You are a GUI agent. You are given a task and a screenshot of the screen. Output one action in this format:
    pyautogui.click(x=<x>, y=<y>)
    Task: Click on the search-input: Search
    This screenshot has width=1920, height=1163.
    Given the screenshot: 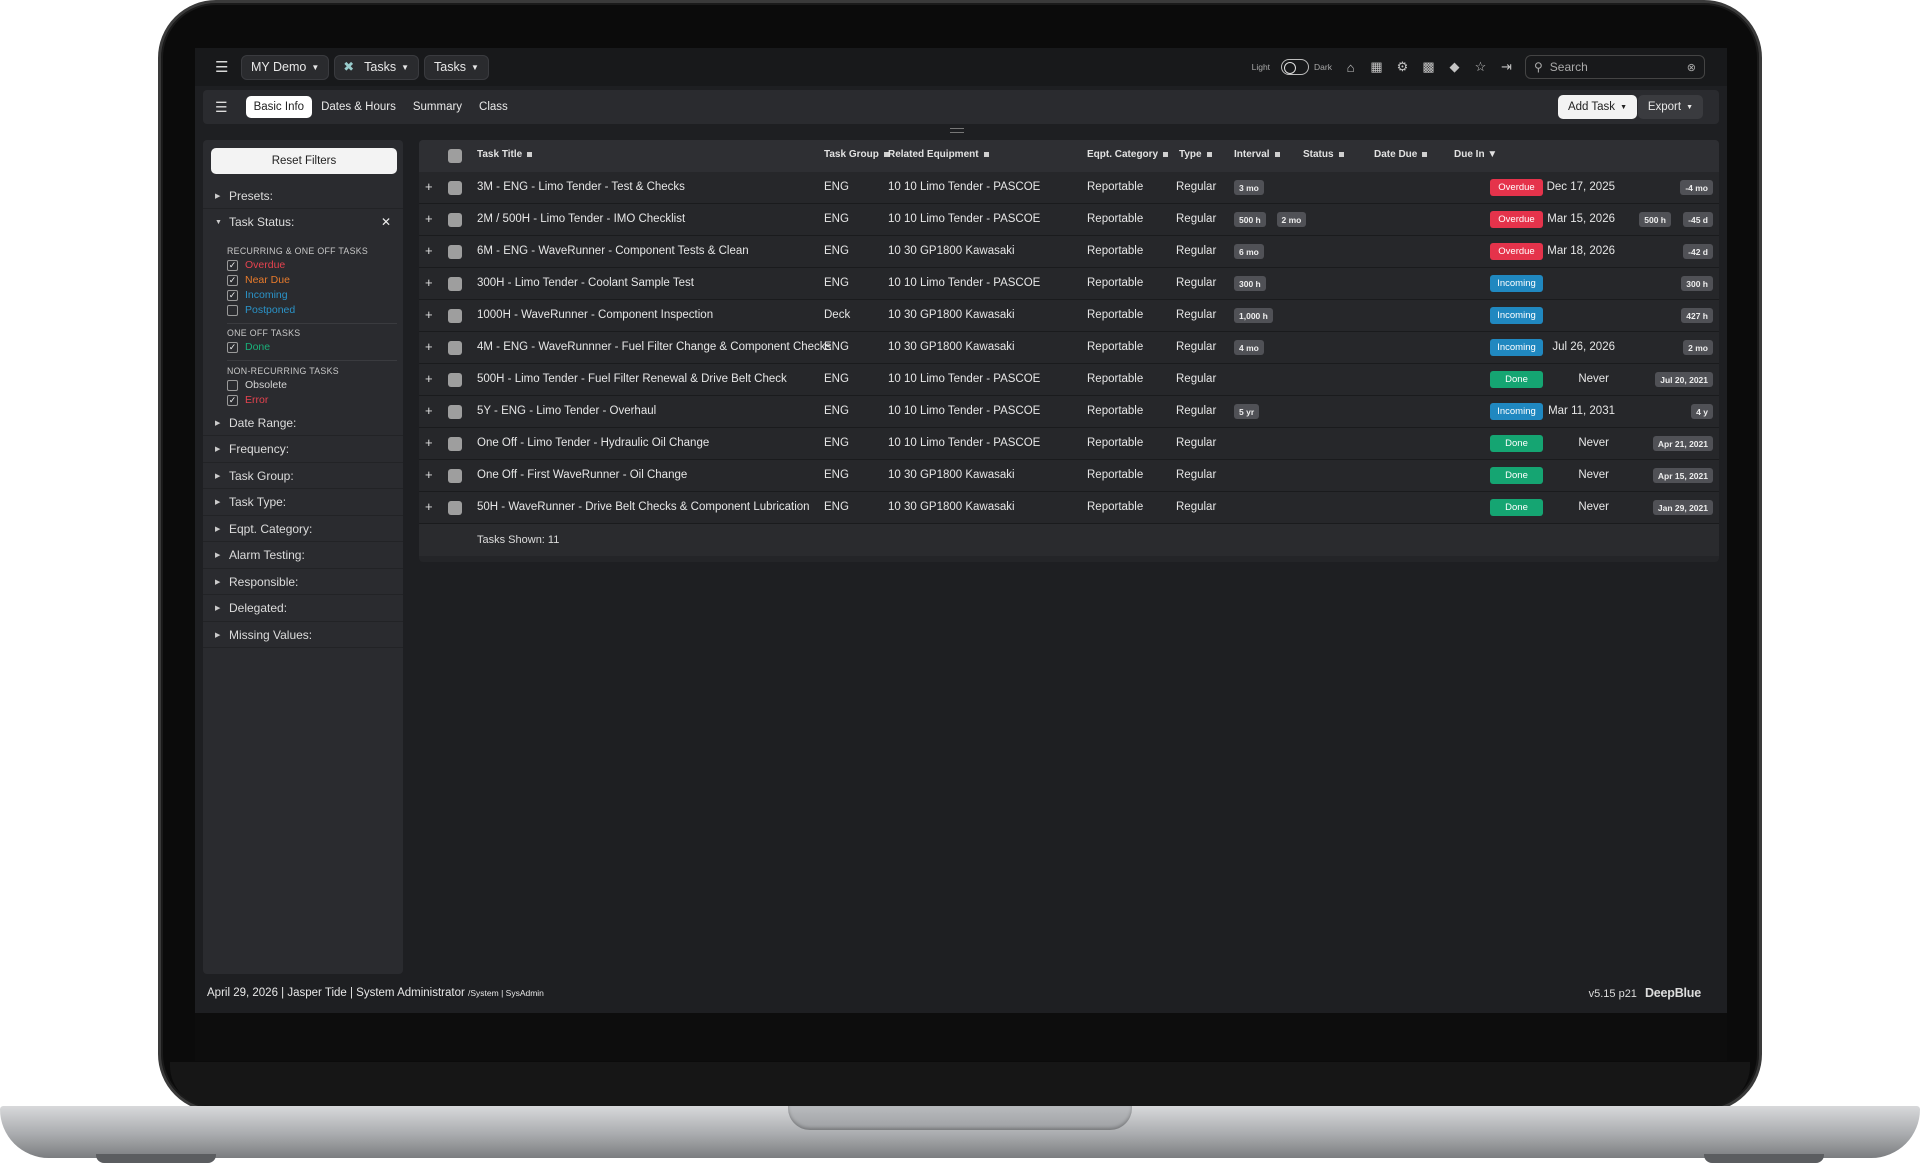 What is the action you would take?
    pyautogui.click(x=1569, y=67)
    